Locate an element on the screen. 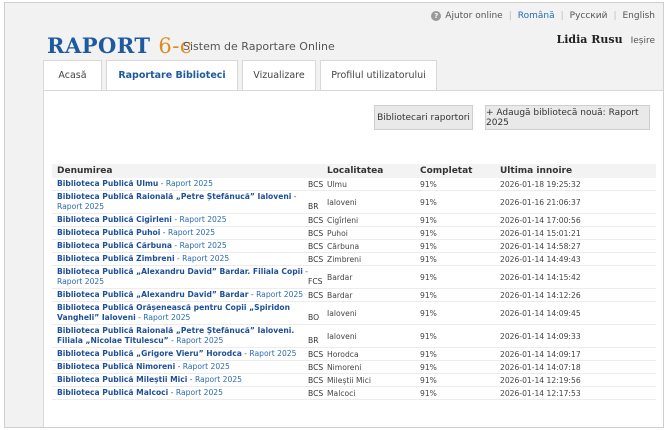 This screenshot has width=666, height=430. logout-link: Ieșire is located at coordinates (643, 41).